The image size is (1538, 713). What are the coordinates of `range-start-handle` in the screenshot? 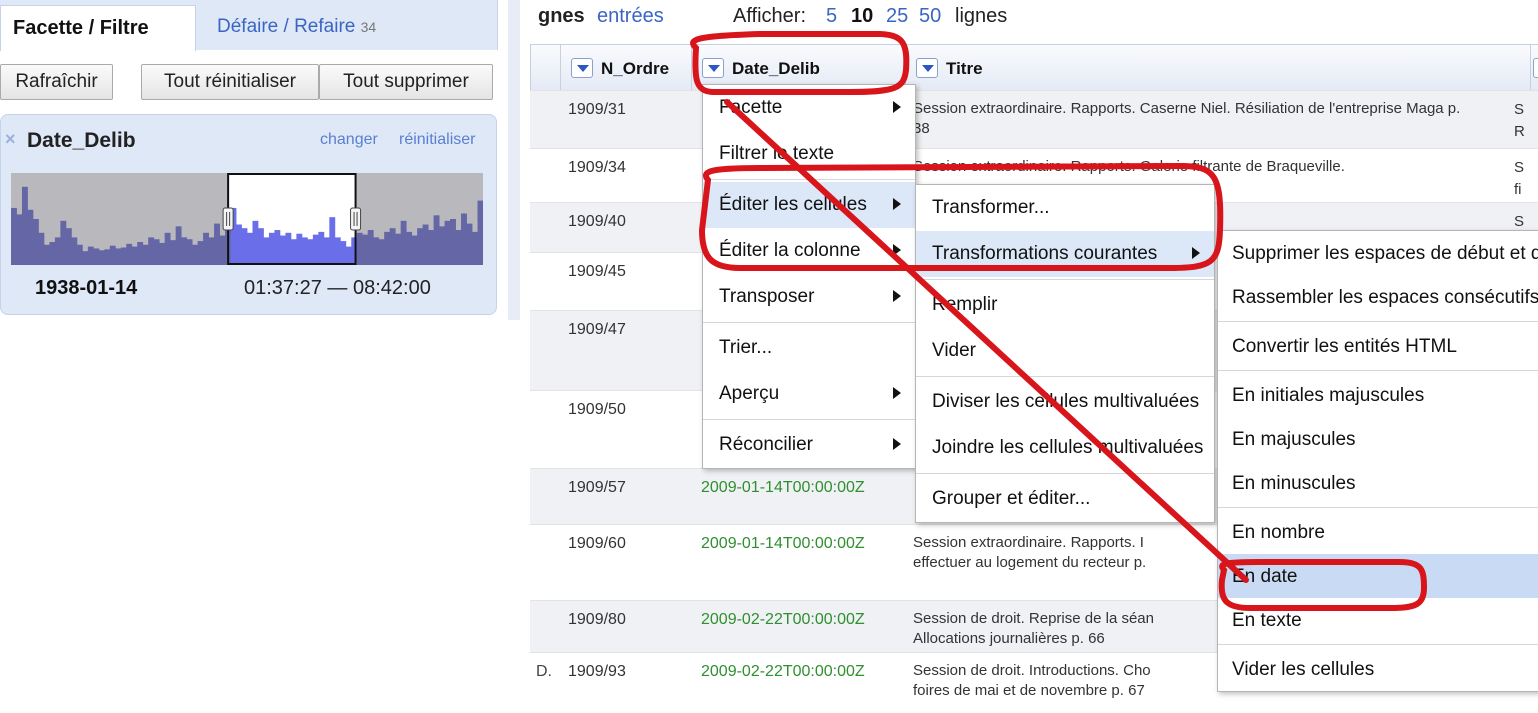 It's located at (228, 219).